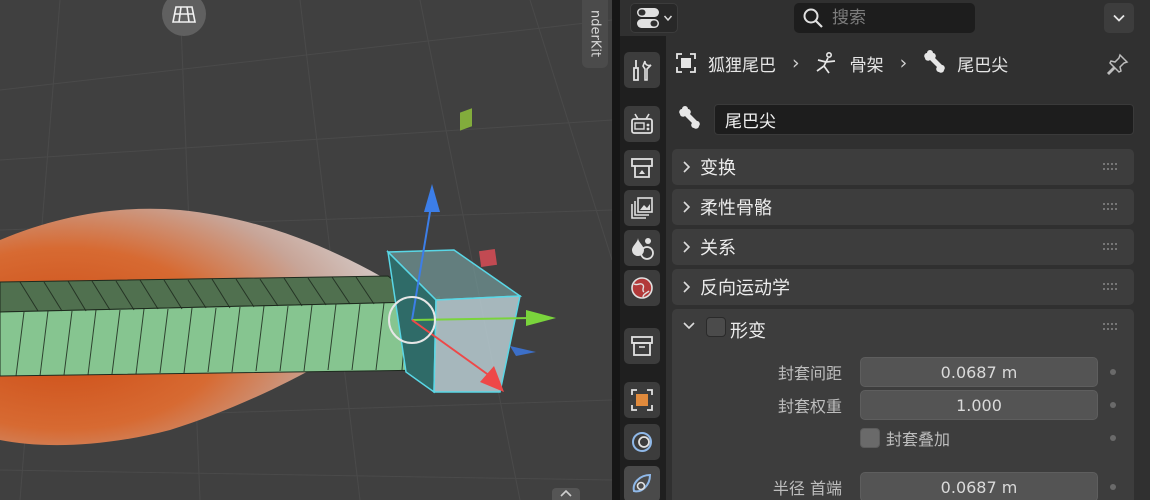 This screenshot has width=1150, height=500. Describe the element at coordinates (718, 248) in the screenshot. I see `panel-title: 关系` at that location.